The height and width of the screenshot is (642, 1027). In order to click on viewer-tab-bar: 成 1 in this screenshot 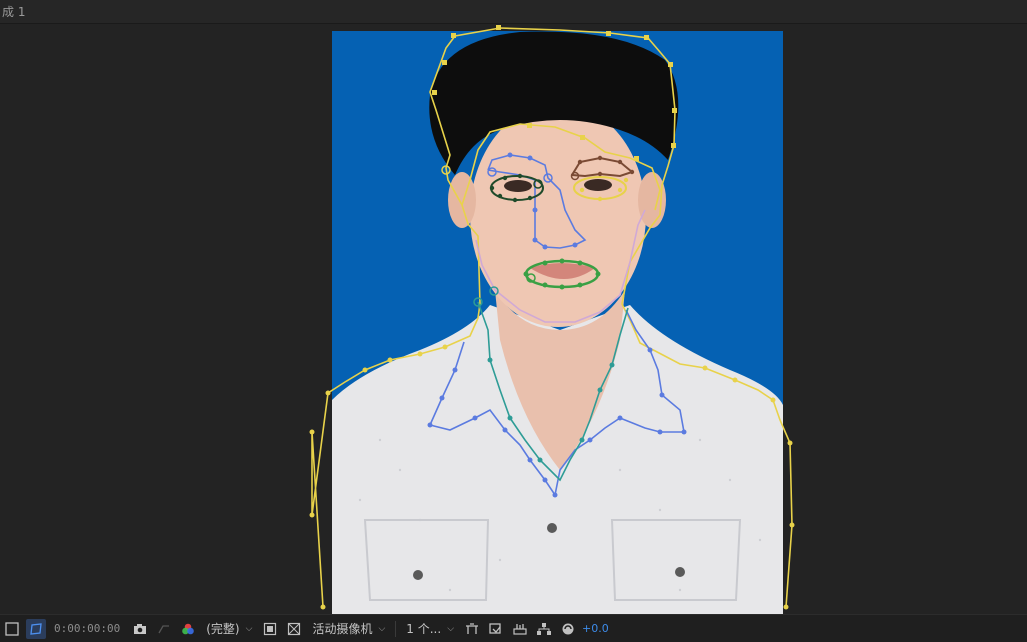, I will do `click(513, 12)`.